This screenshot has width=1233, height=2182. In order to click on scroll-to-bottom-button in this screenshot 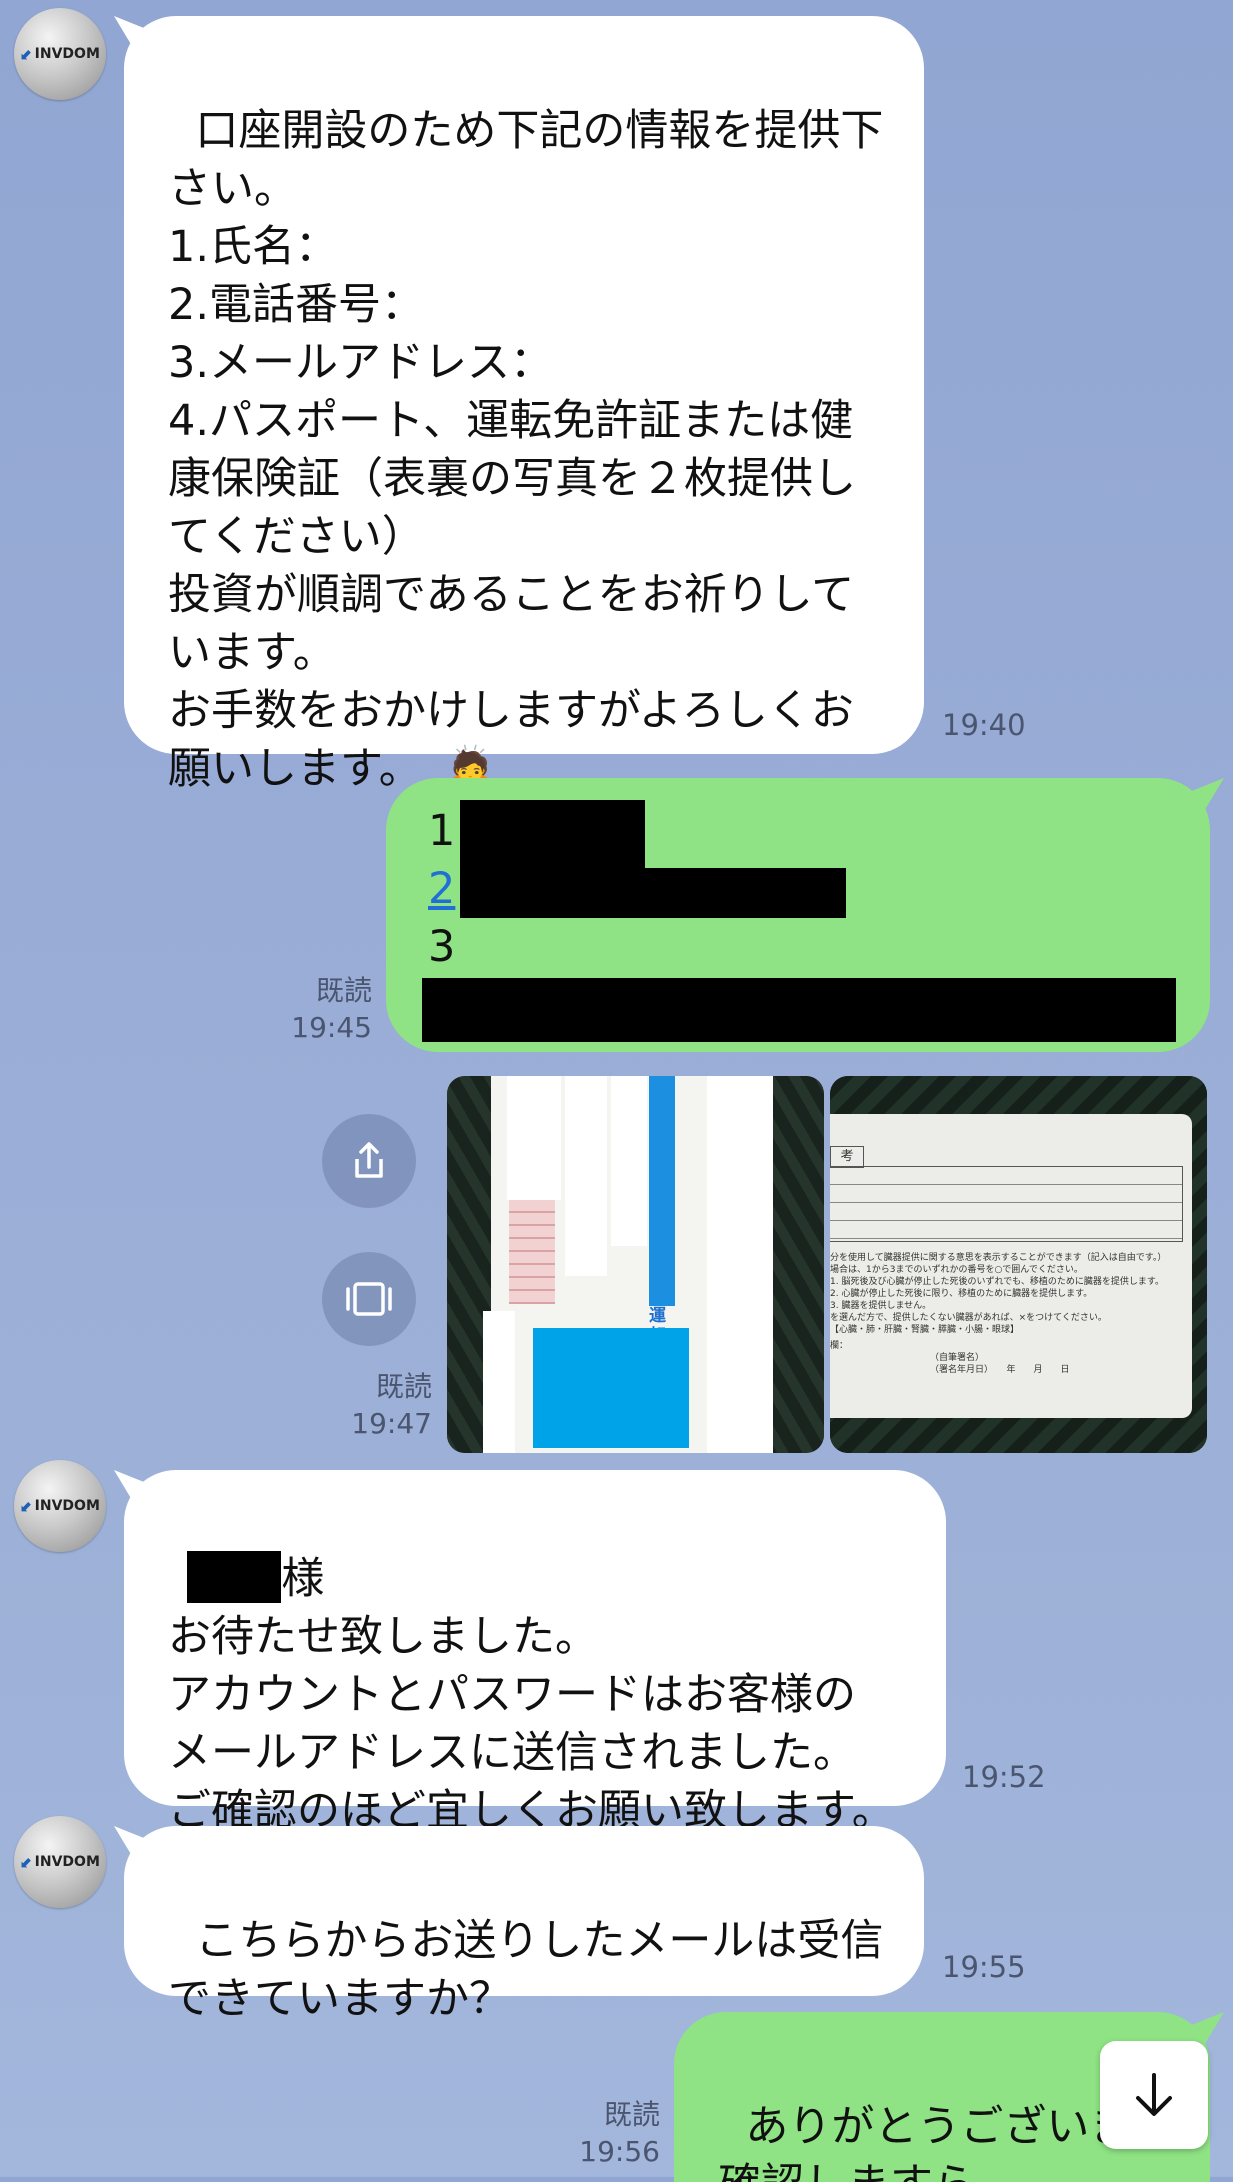, I will do `click(1154, 2095)`.